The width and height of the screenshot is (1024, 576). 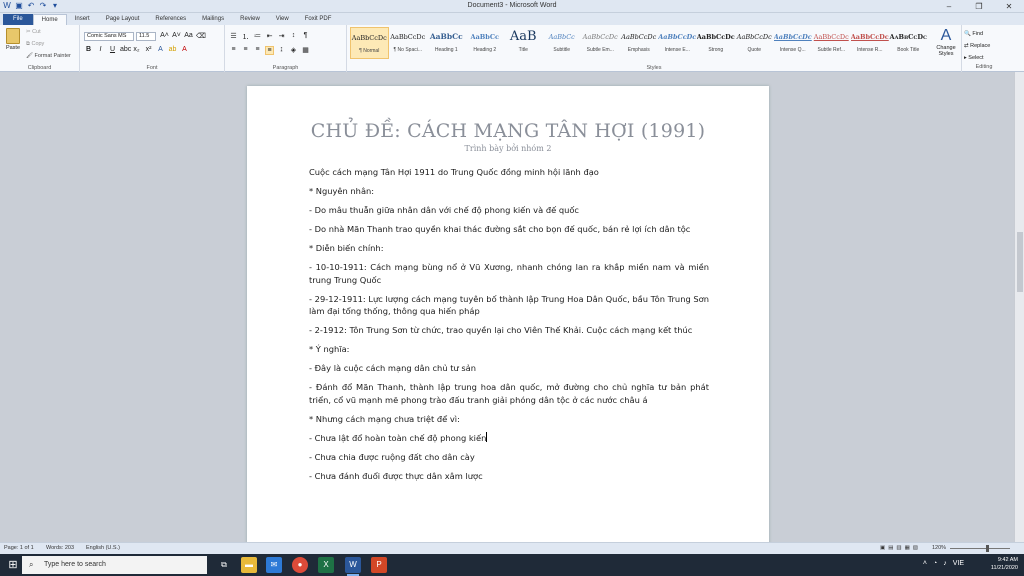 I want to click on document-area-top, so click(x=512, y=79).